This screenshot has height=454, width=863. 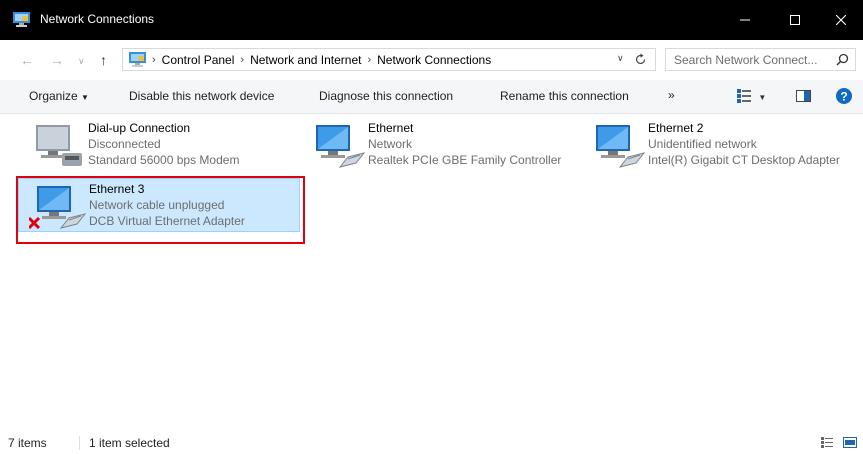 I want to click on modem-icon, so click(x=59, y=145).